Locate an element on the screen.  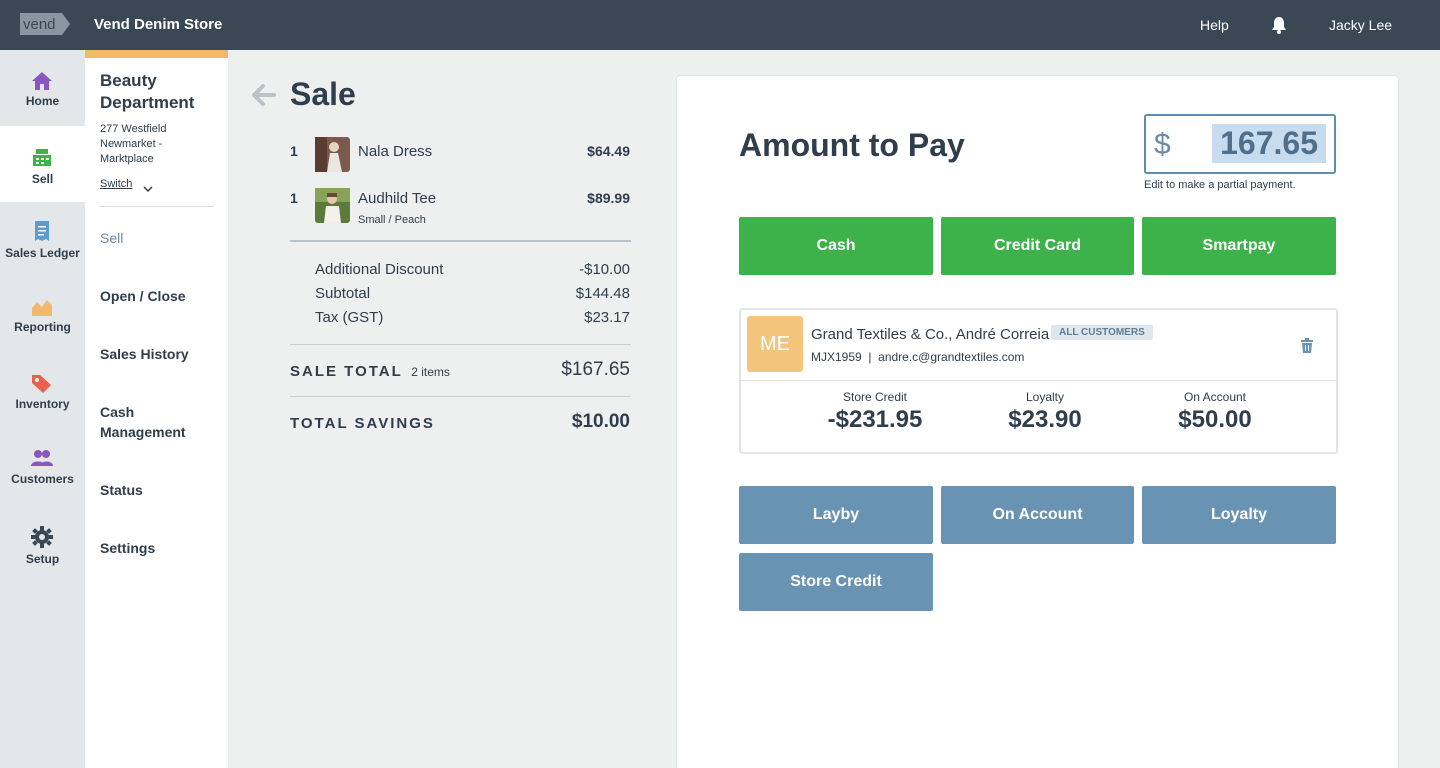
nav-setup: Setup is located at coordinates (42, 544).